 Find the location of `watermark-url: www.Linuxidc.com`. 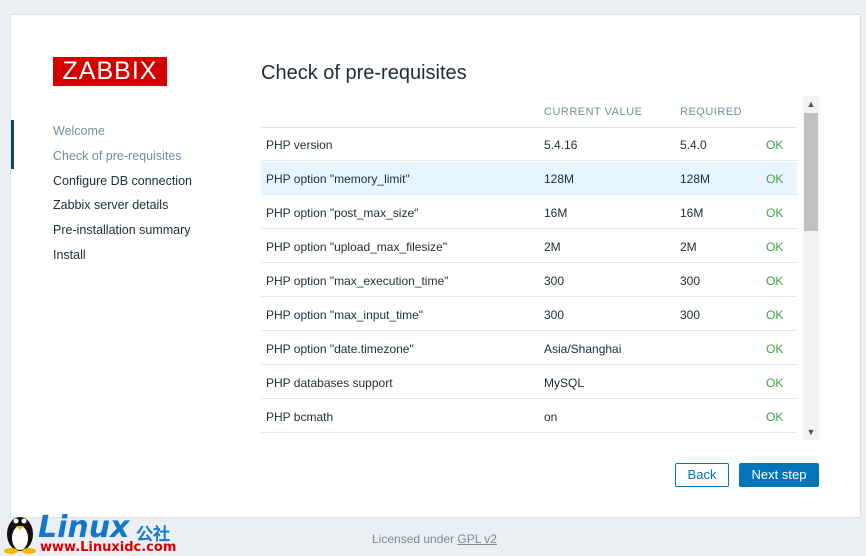

watermark-url: www.Linuxidc.com is located at coordinates (108, 547).